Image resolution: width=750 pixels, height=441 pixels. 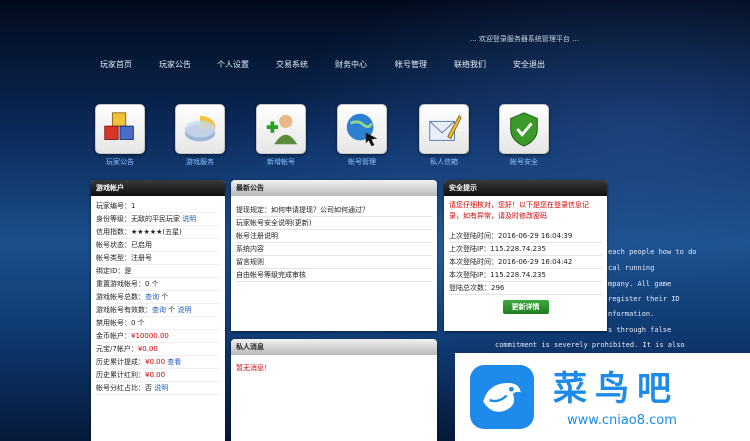 I want to click on row-value: 296, so click(x=498, y=288).